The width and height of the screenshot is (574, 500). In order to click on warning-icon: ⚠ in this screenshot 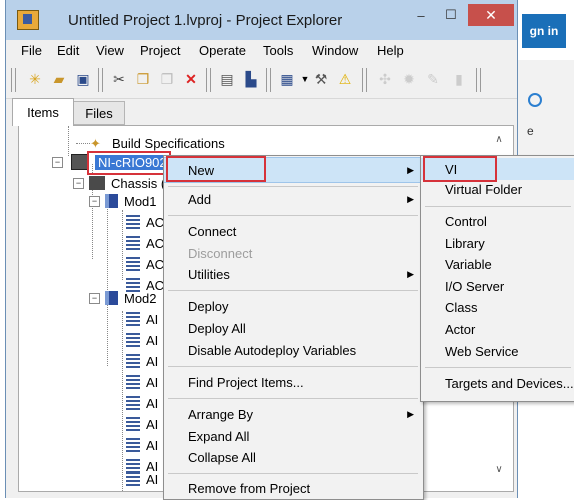, I will do `click(345, 79)`.